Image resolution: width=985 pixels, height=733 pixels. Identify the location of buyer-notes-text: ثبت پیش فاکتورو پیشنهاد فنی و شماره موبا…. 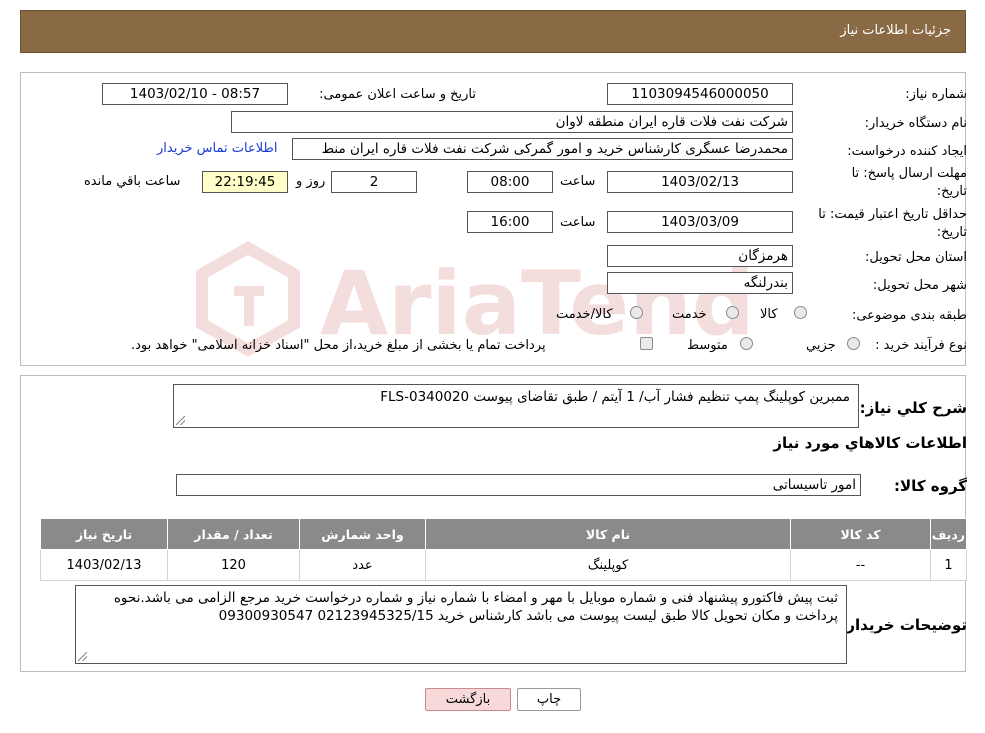
(475, 607).